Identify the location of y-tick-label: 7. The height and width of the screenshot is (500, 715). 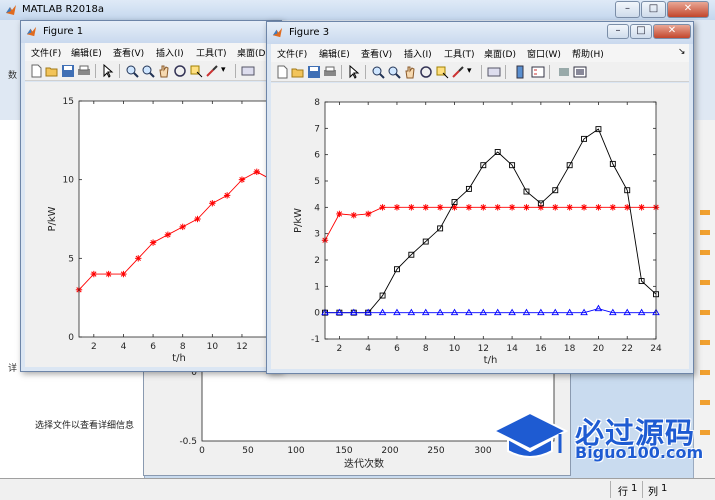
(317, 129).